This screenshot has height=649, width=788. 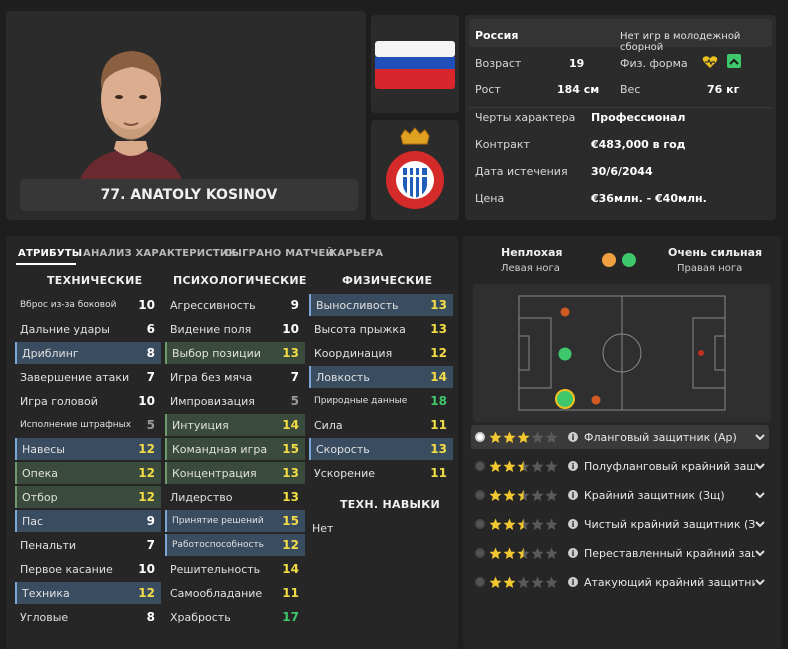 I want to click on attr-row-mental: Агрессивность 9, so click(x=235, y=305).